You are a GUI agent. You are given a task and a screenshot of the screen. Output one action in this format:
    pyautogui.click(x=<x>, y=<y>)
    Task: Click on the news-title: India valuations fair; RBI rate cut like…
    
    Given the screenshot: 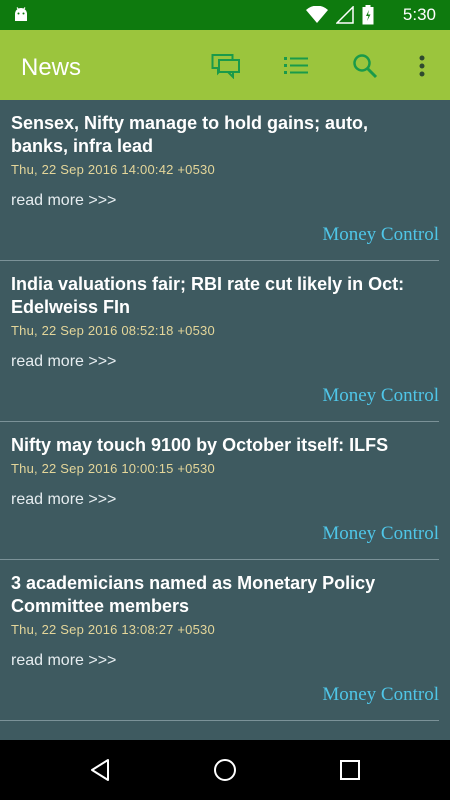 What is the action you would take?
    pyautogui.click(x=219, y=290)
    